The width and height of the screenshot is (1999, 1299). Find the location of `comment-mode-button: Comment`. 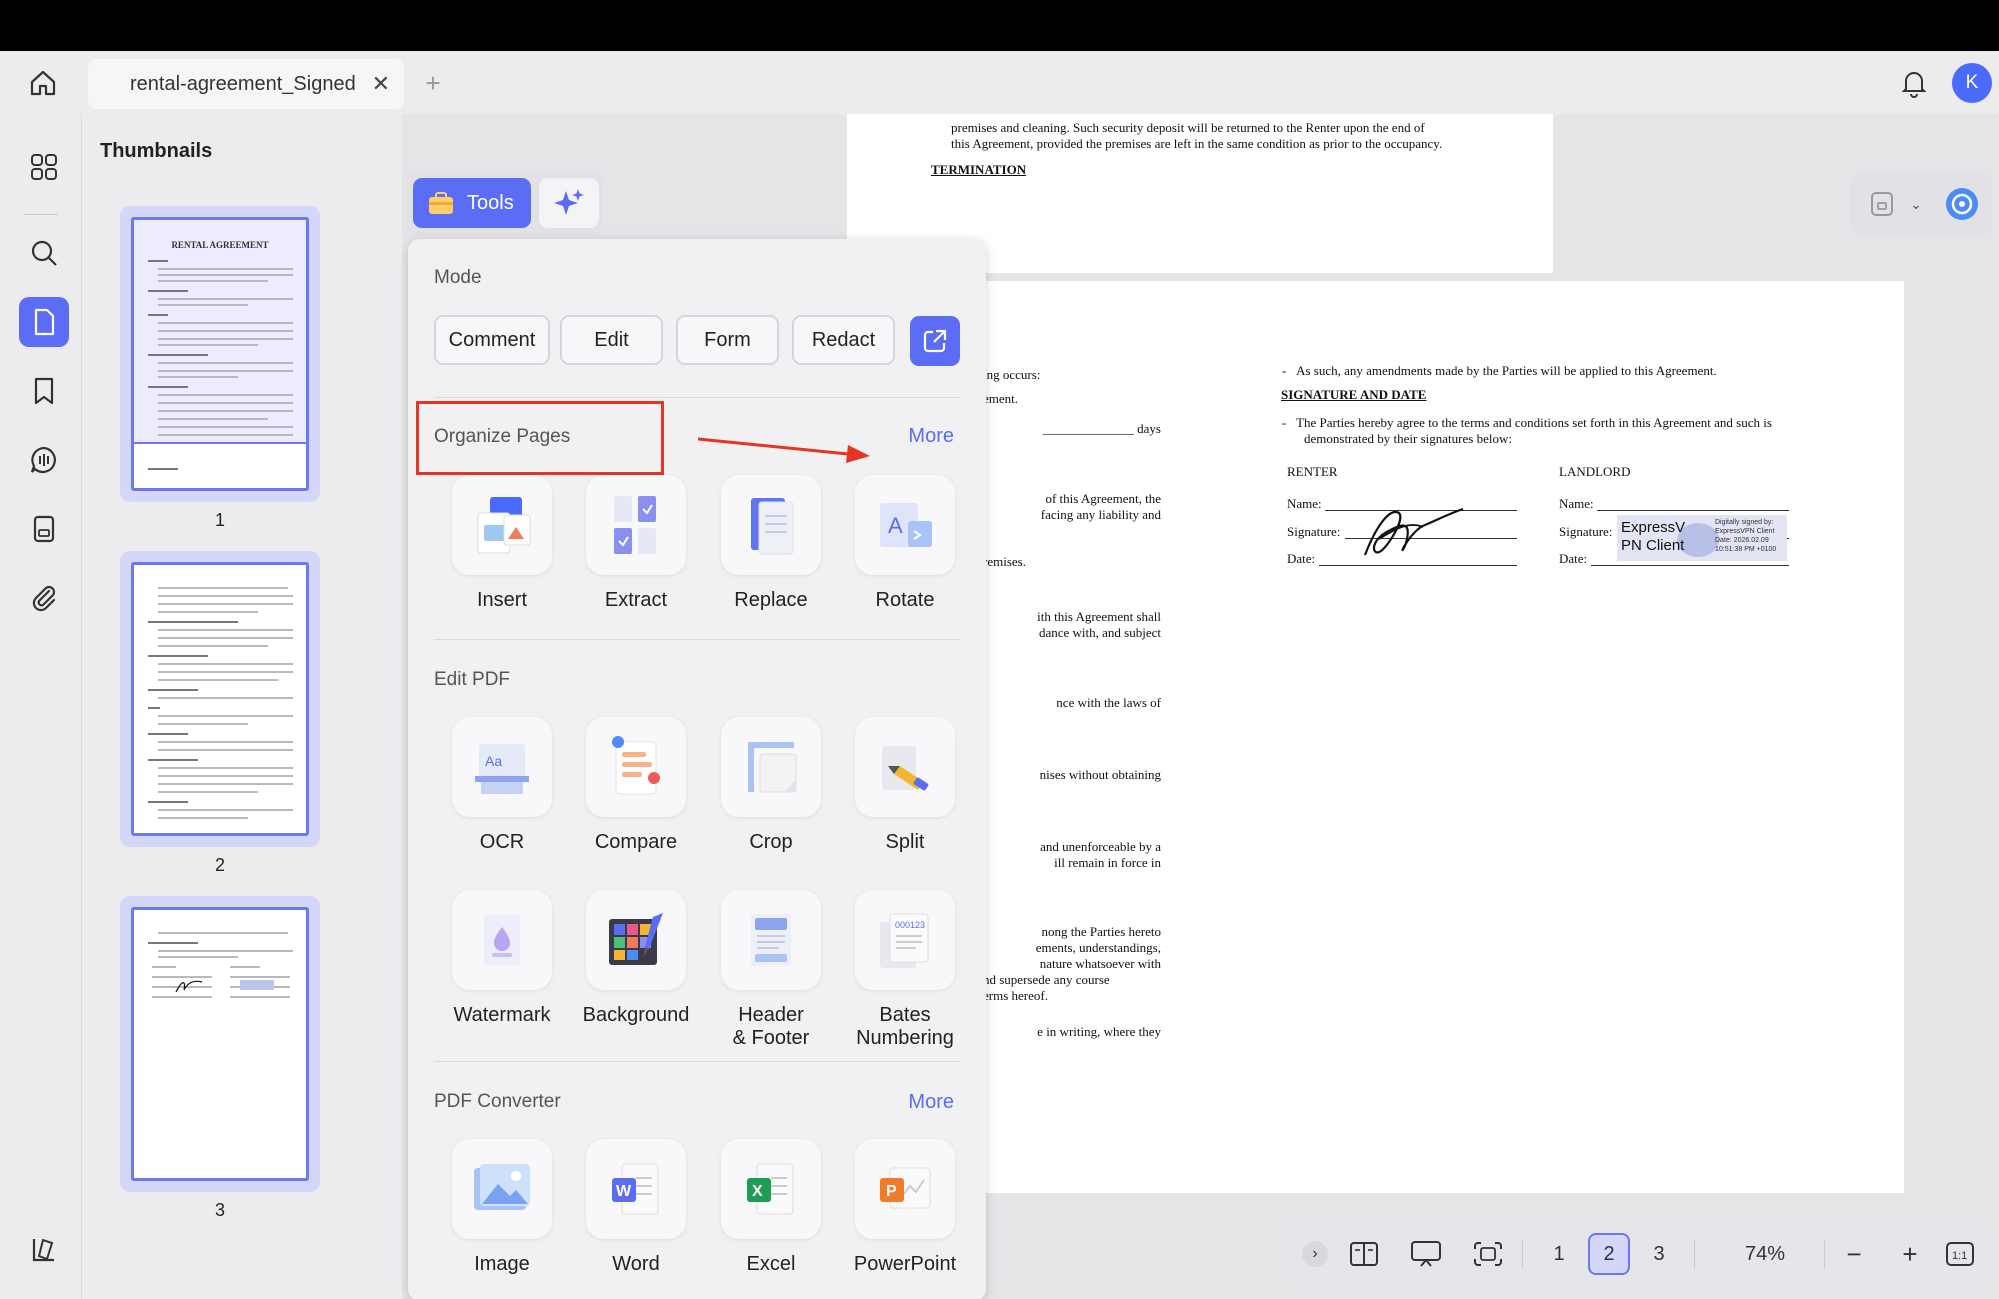

comment-mode-button: Comment is located at coordinates (492, 340).